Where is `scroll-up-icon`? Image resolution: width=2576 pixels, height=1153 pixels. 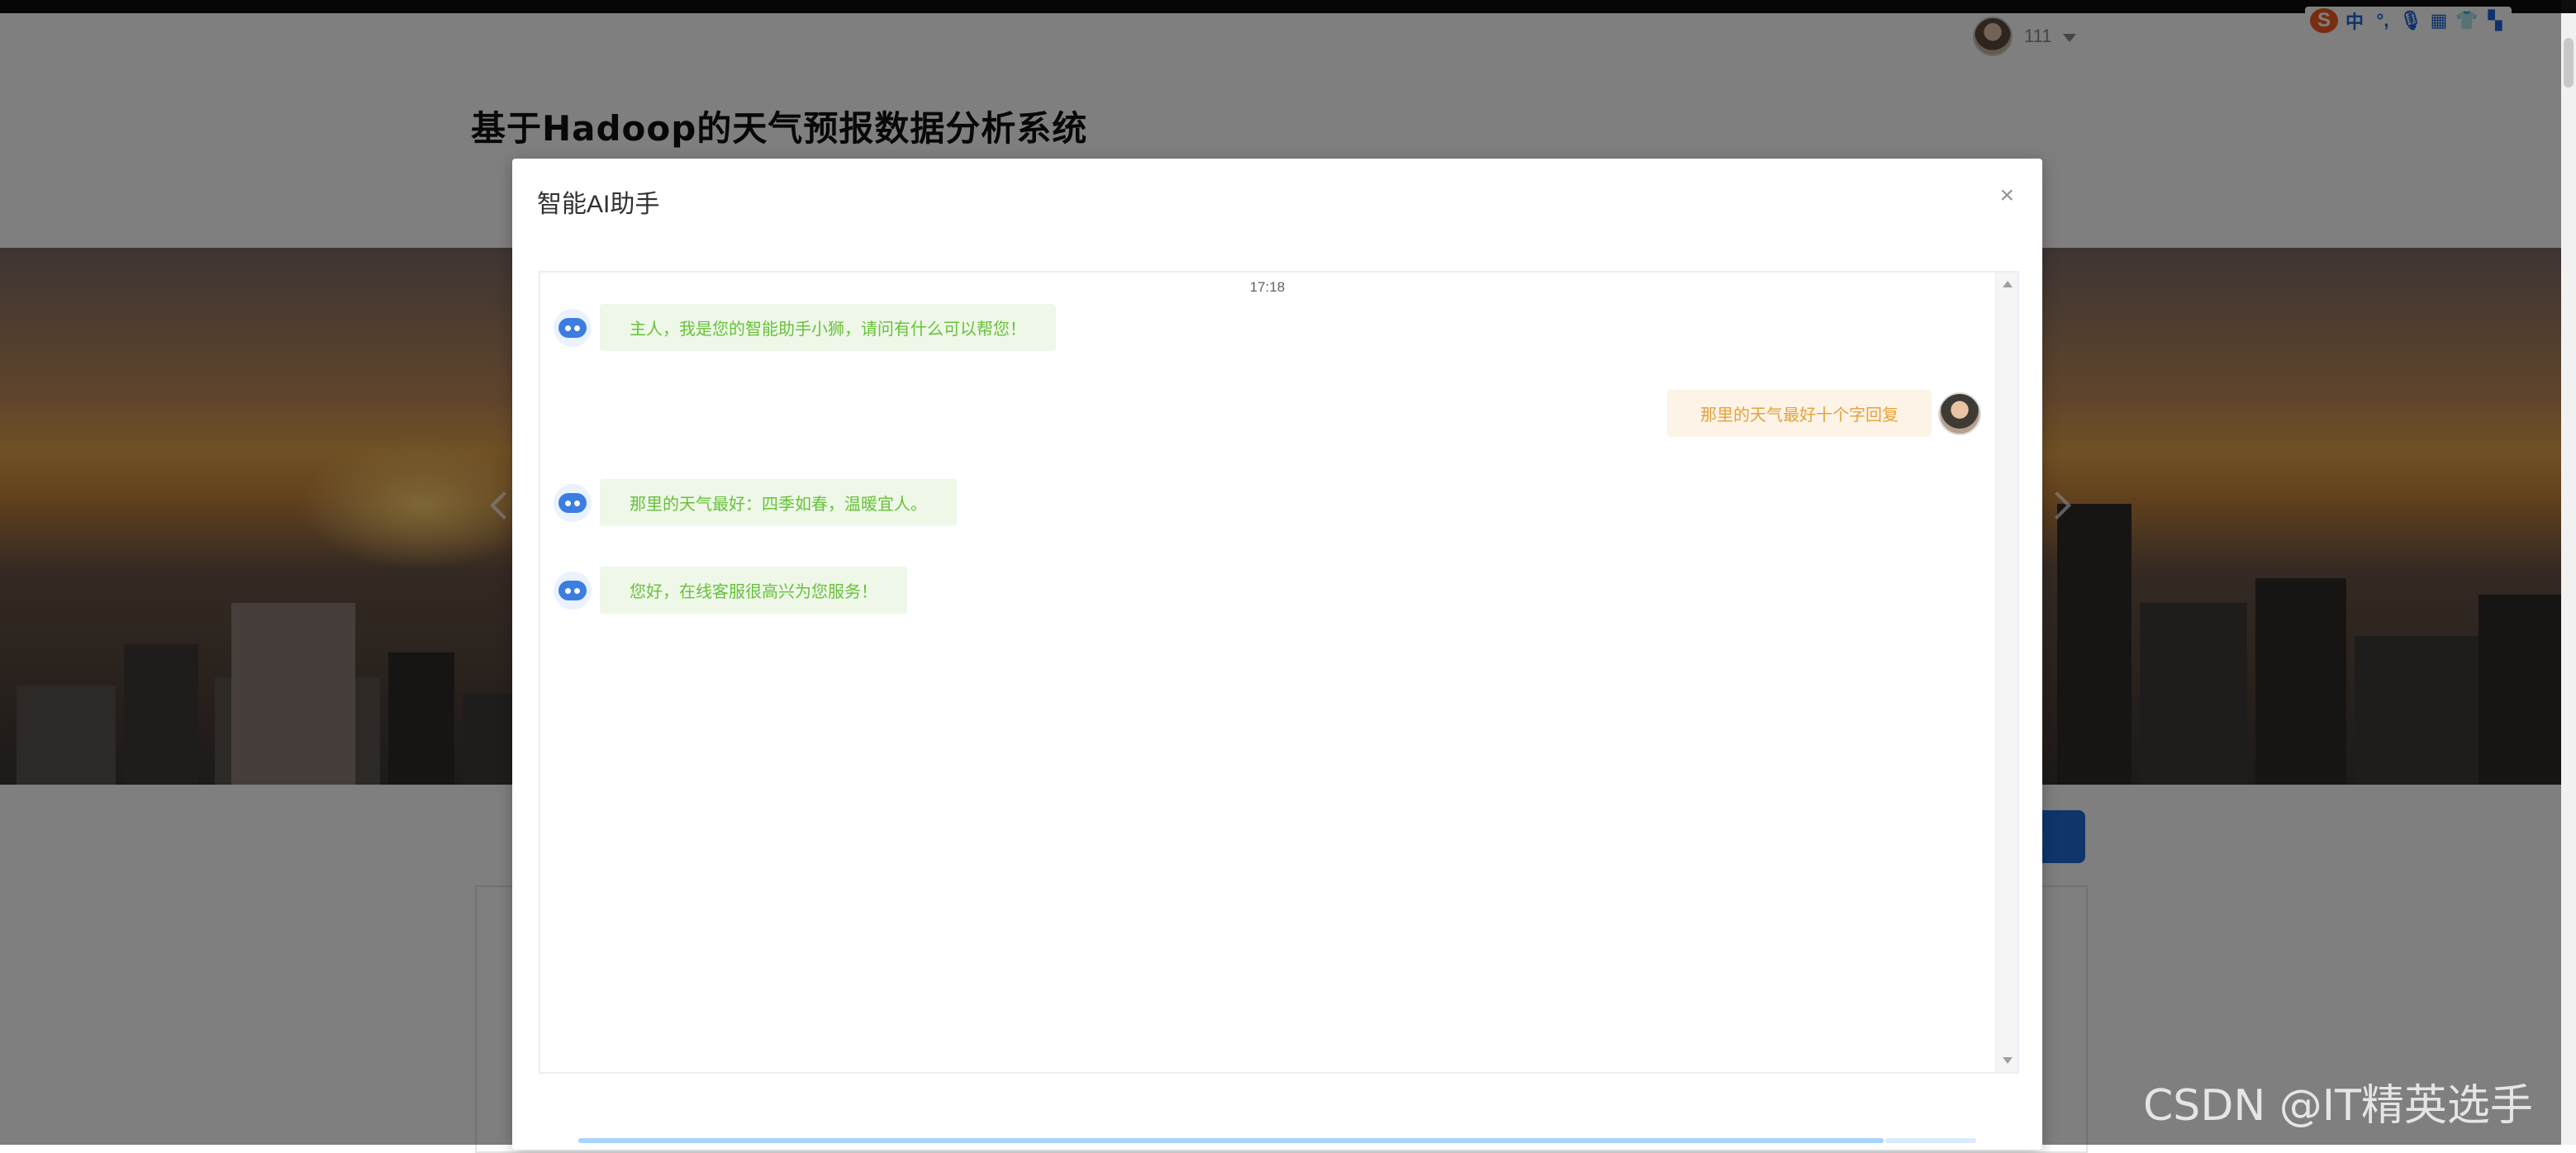
scroll-up-icon is located at coordinates (2008, 284).